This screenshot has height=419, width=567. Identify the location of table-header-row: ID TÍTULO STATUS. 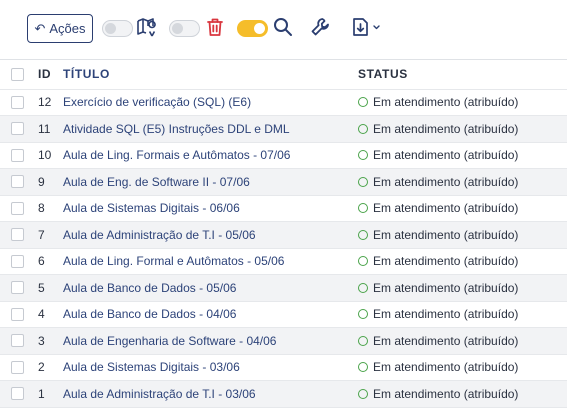
(283, 74).